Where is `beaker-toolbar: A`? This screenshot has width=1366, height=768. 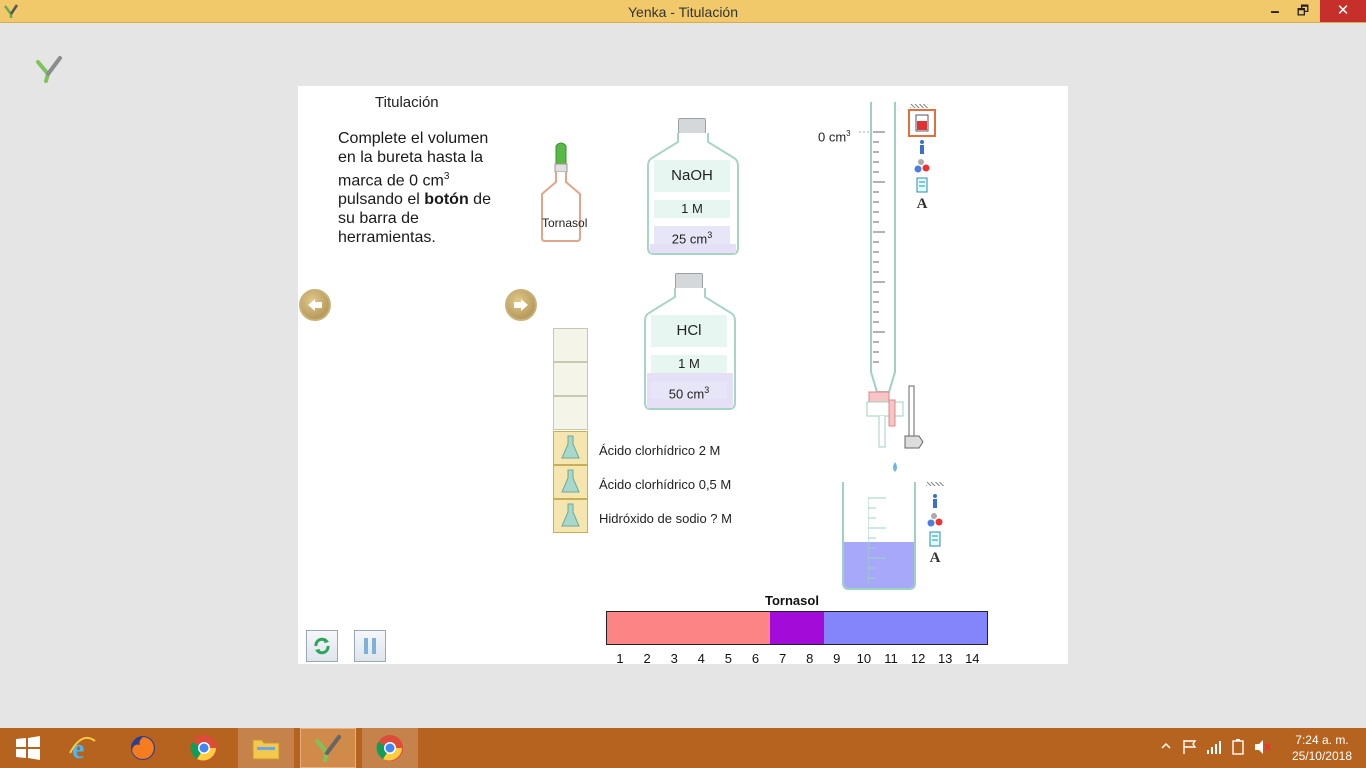 beaker-toolbar: A is located at coordinates (937, 527).